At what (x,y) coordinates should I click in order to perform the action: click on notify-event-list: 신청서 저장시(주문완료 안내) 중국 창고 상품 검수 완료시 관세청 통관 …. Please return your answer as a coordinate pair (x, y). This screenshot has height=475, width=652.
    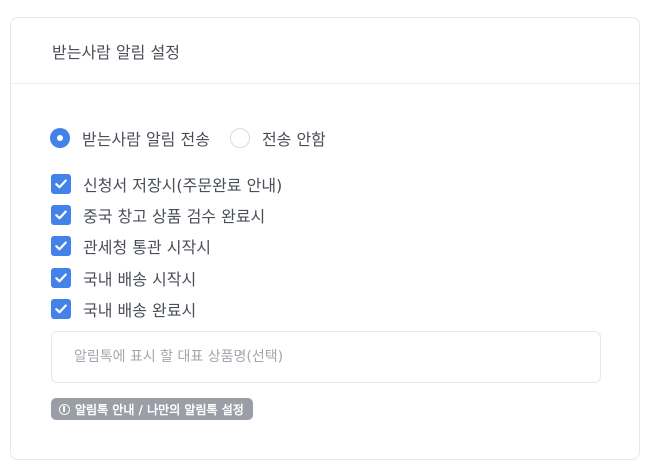
    Looking at the image, I should click on (166, 246).